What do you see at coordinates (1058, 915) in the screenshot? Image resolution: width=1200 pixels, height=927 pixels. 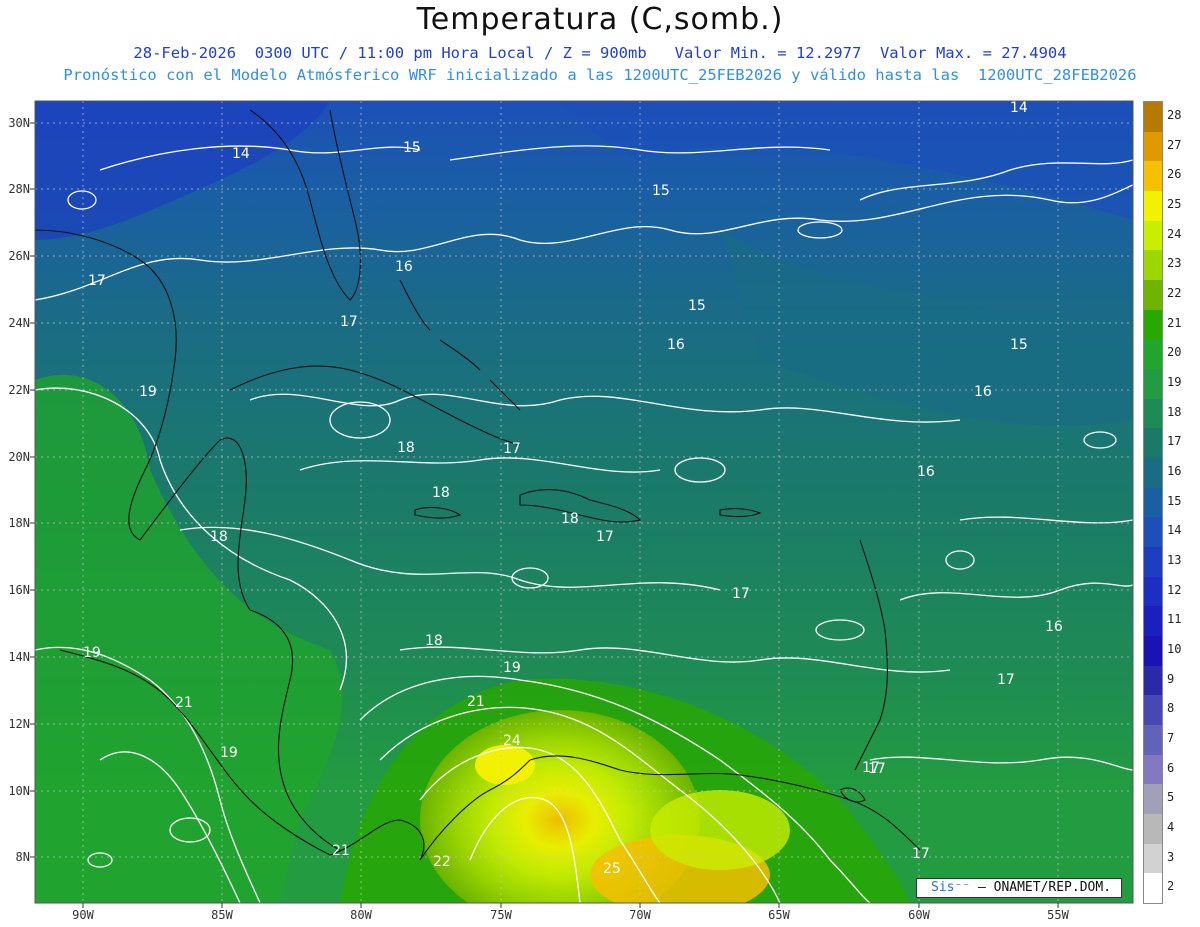 I see `lon-label: 55W` at bounding box center [1058, 915].